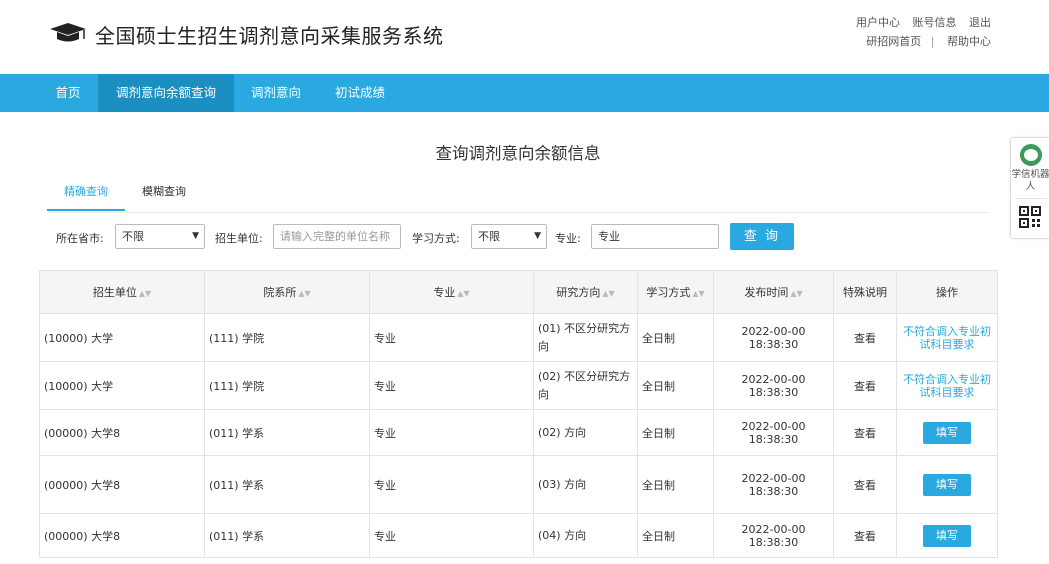 Image resolution: width=1049 pixels, height=564 pixels. What do you see at coordinates (585, 385) in the screenshot?
I see `cell-direction: (02) 不区分研究方向` at bounding box center [585, 385].